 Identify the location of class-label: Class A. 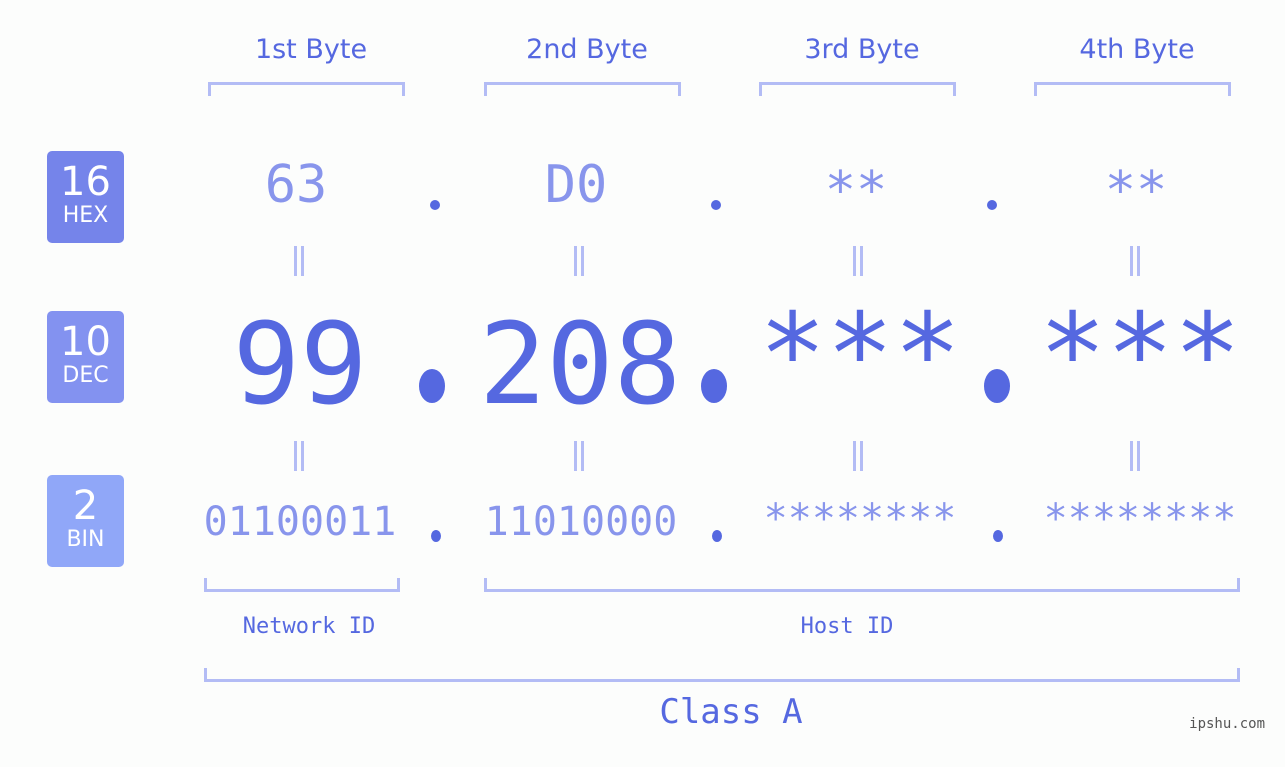
(731, 712).